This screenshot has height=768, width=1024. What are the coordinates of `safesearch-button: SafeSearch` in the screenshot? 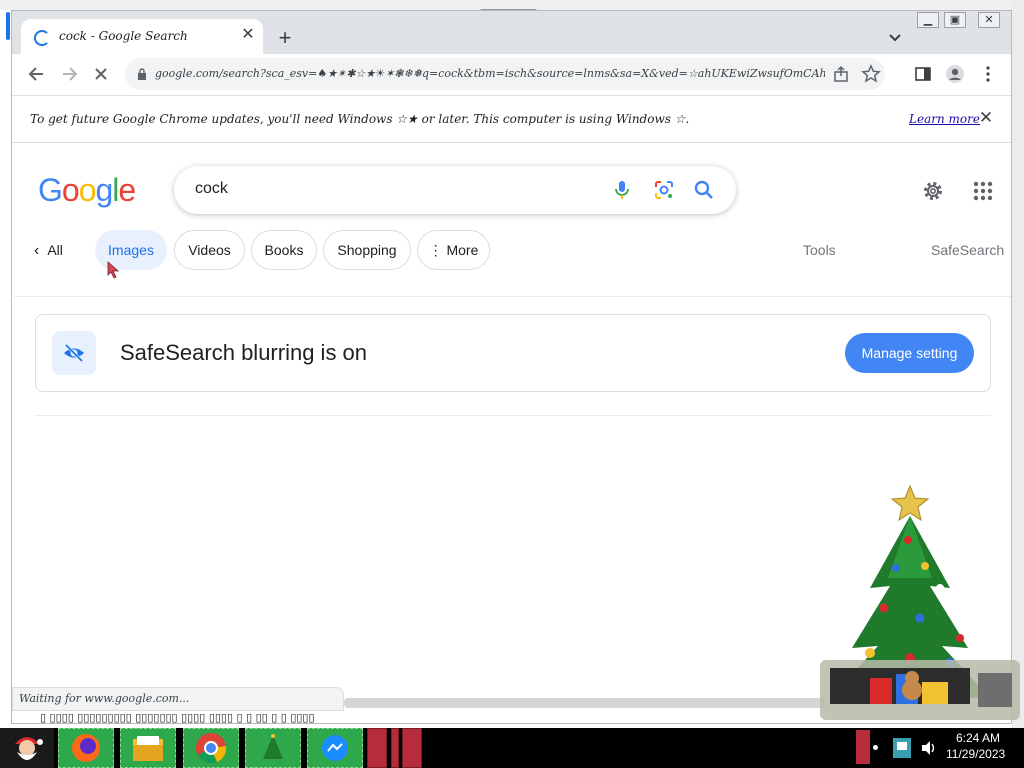 It's located at (967, 250).